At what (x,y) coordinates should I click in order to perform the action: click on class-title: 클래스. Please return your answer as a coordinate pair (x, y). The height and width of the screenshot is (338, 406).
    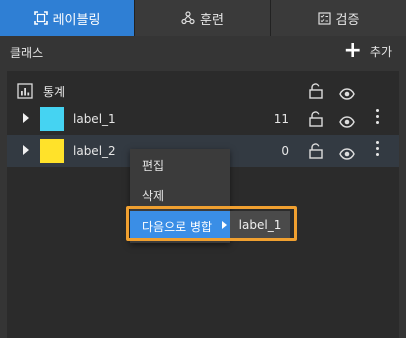
    Looking at the image, I should click on (27, 53).